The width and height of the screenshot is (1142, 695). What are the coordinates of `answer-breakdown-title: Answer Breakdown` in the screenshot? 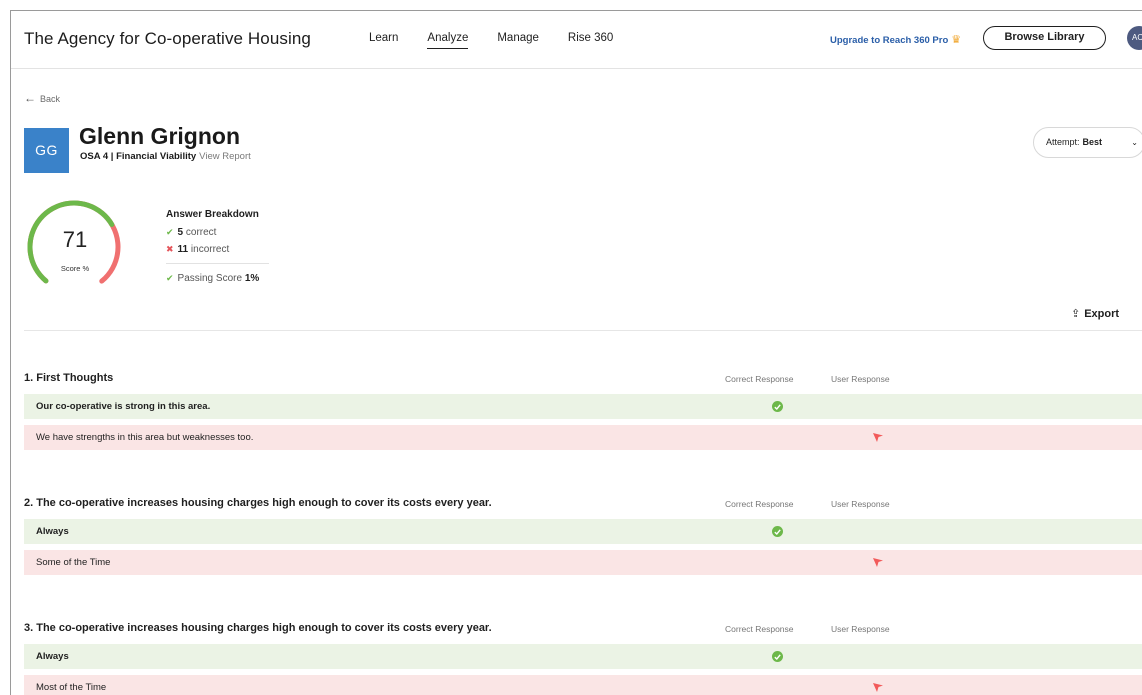 It's located at (212, 214).